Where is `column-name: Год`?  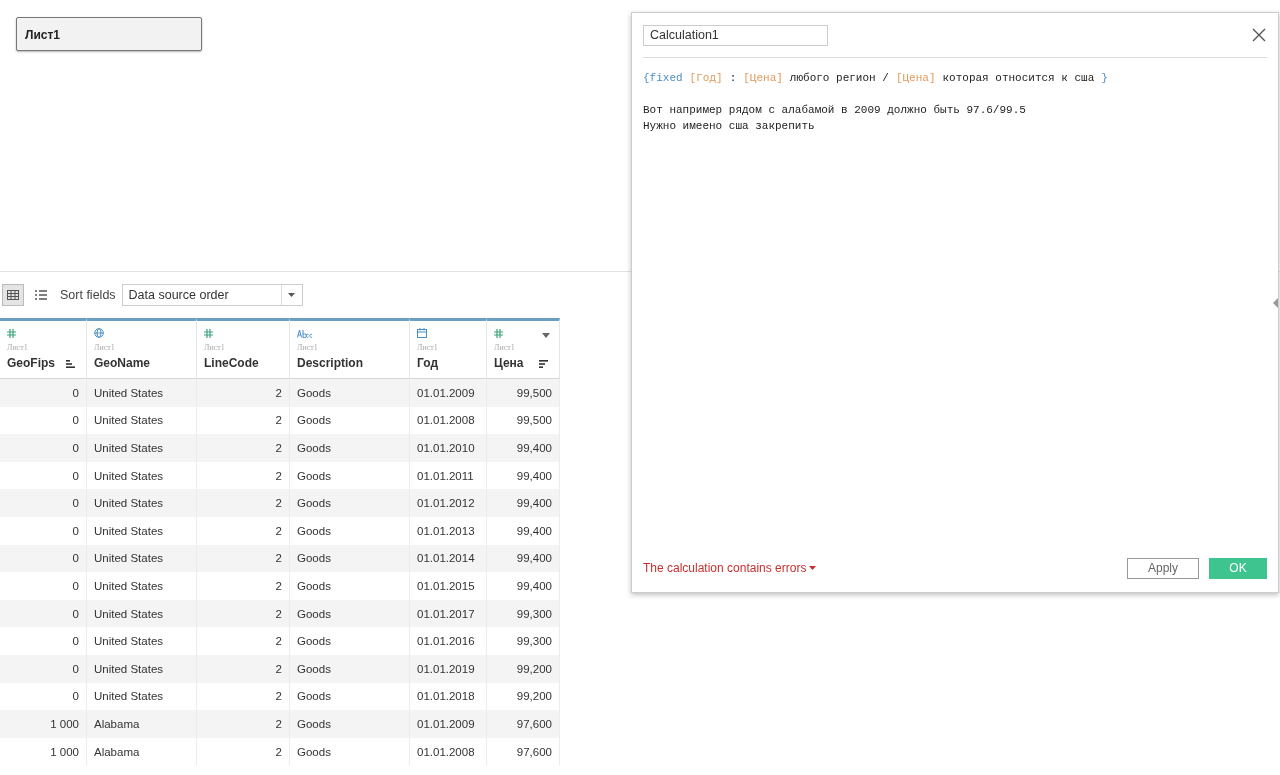
column-name: Год is located at coordinates (427, 363).